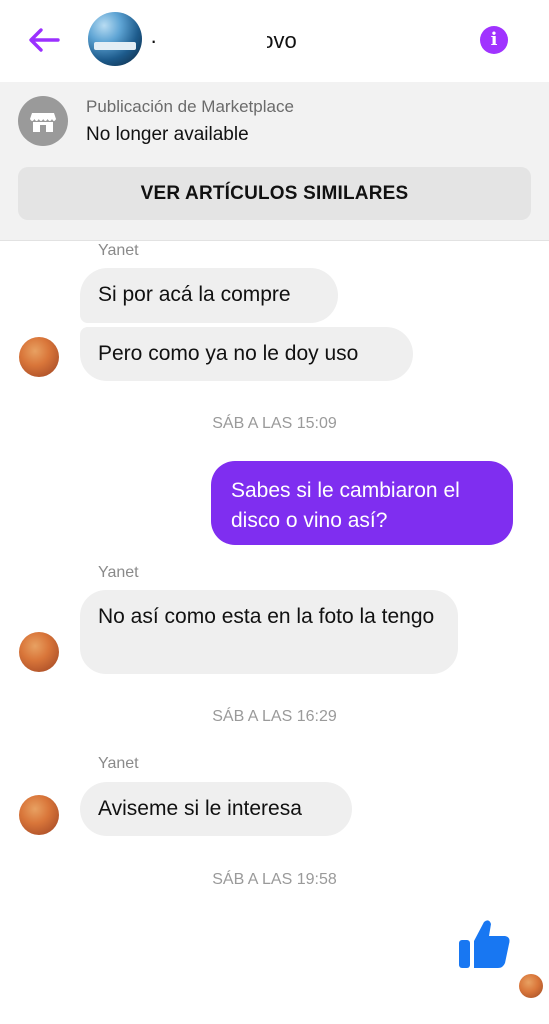 The width and height of the screenshot is (549, 1024). I want to click on see-similar-items-button: VER ARTÍCULOS SIMILARES, so click(274, 193).